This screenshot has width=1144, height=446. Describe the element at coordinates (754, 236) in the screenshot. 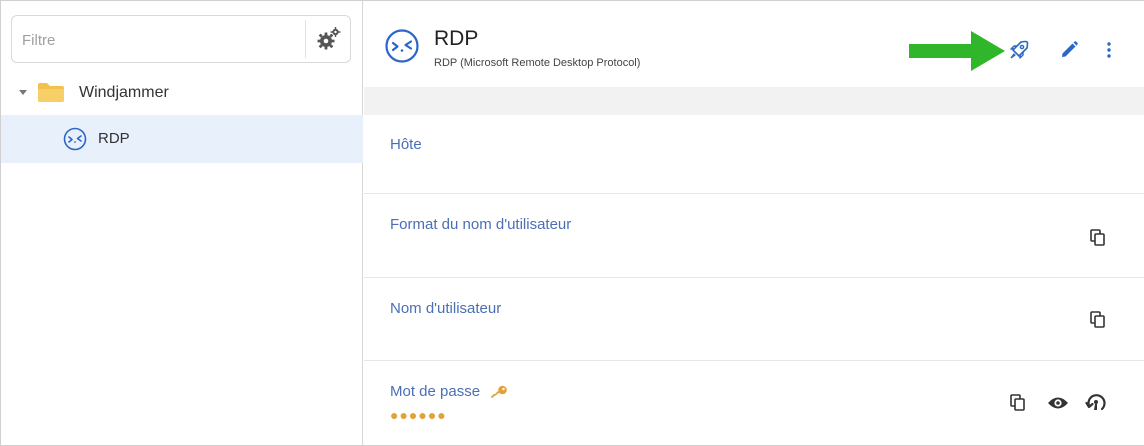

I see `field-username-format: Format du nom d'utilisateur` at that location.